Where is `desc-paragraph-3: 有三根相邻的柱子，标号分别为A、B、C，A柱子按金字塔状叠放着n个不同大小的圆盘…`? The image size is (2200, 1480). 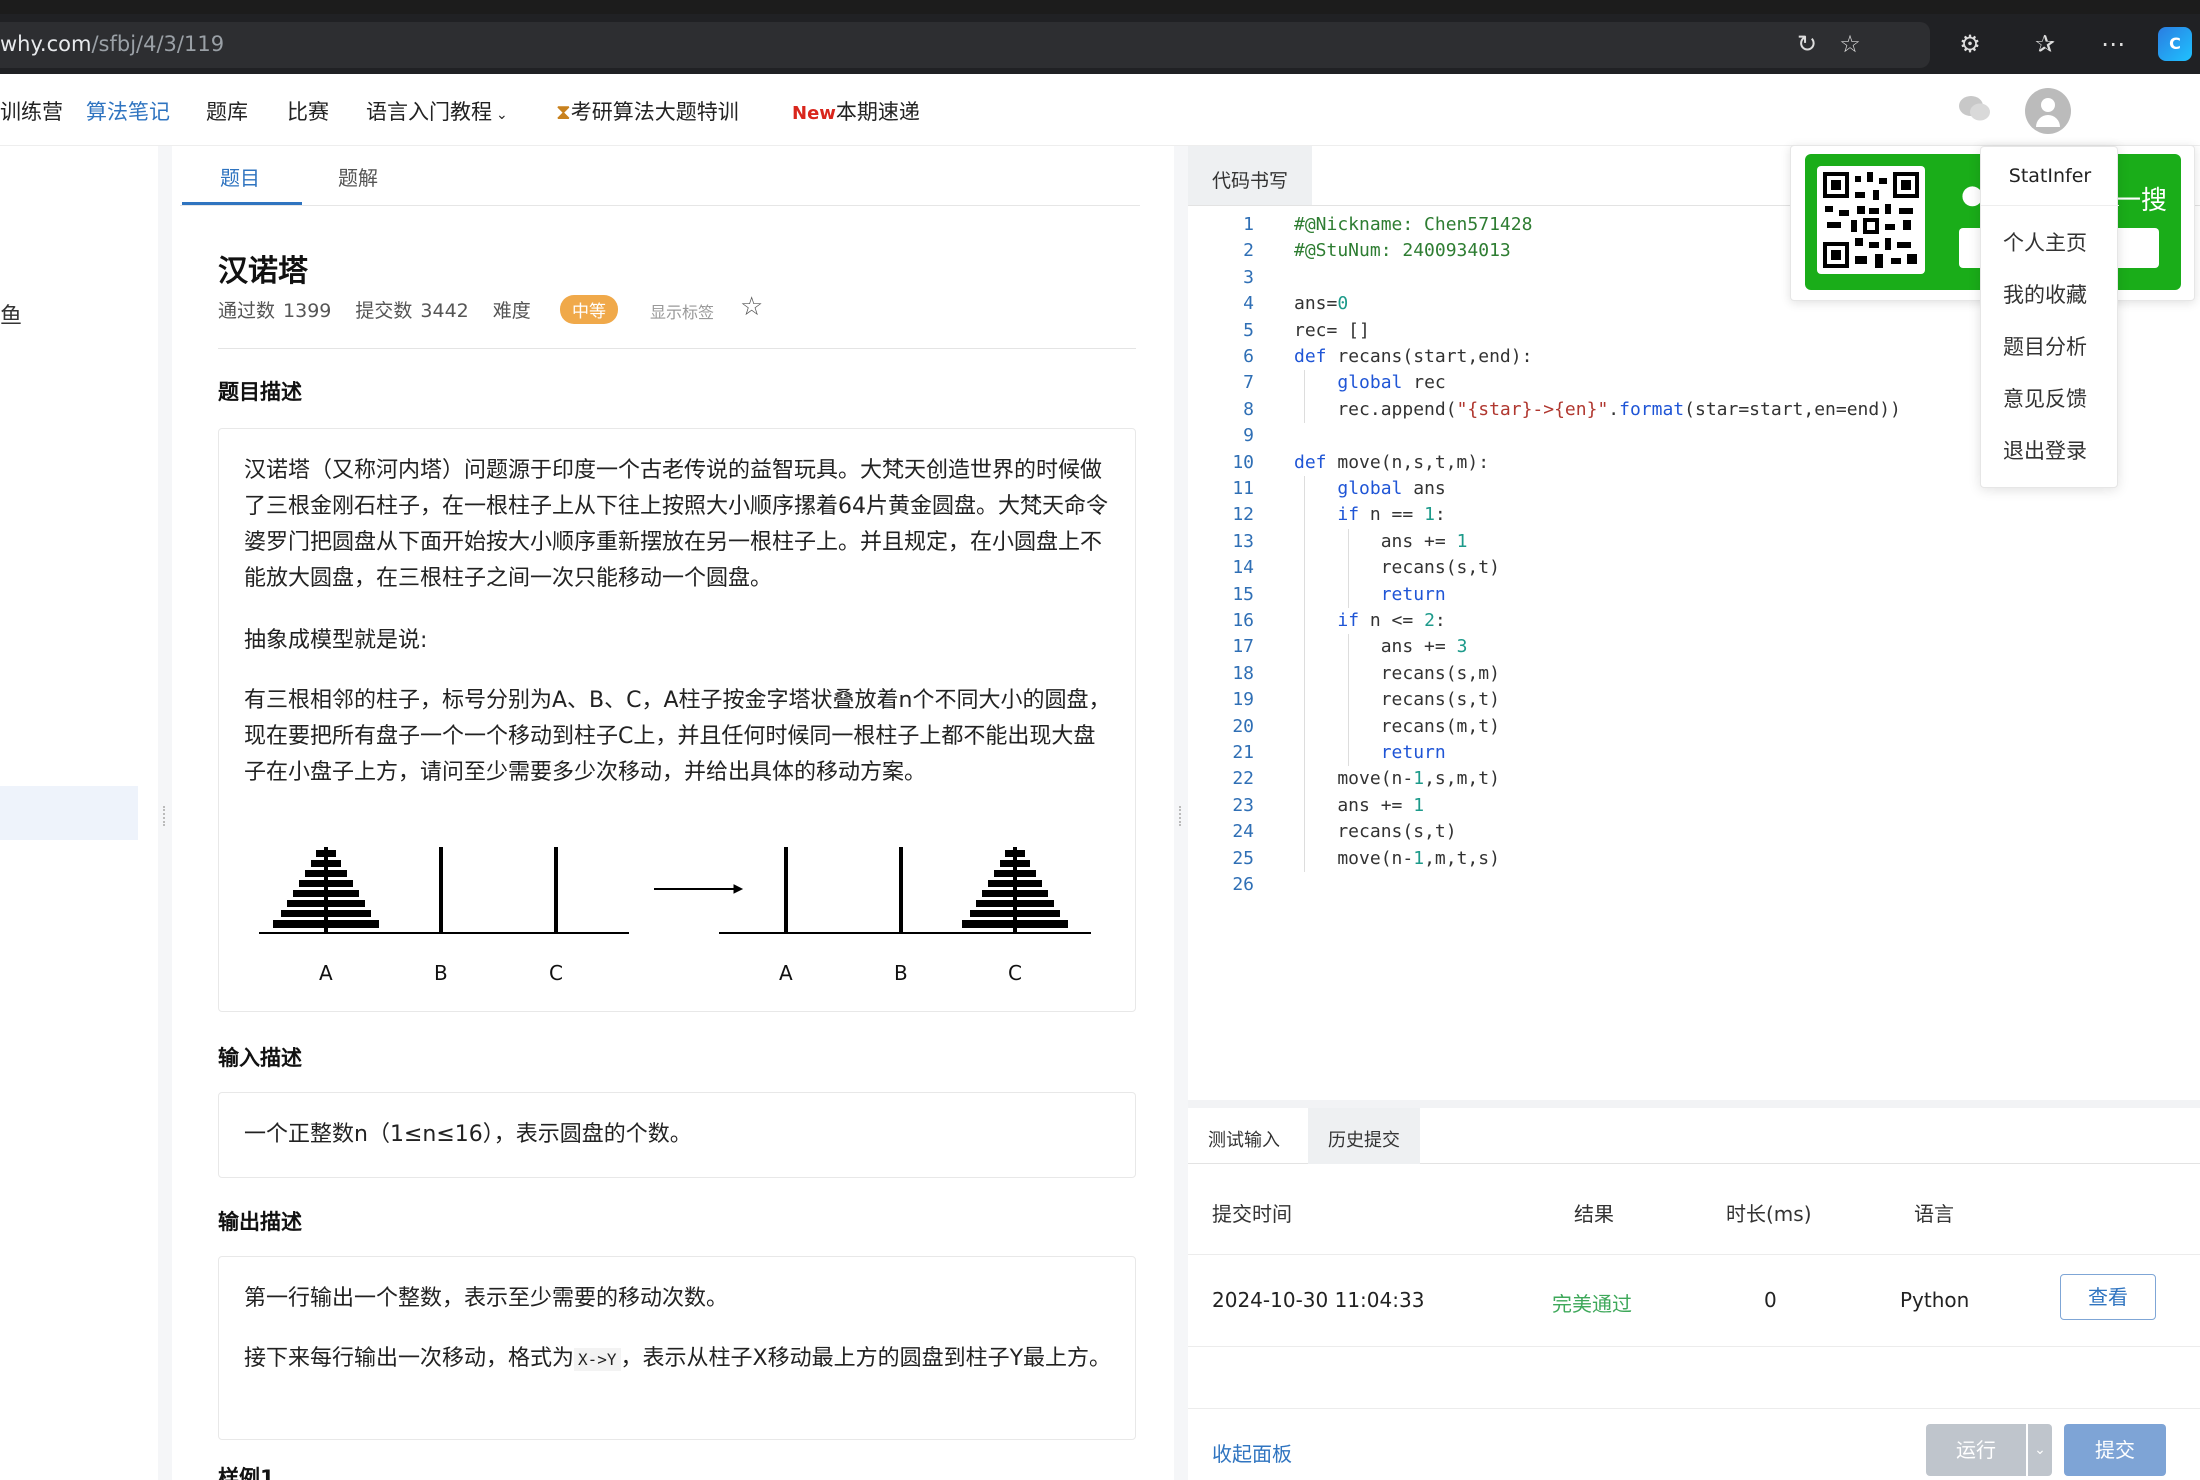 desc-paragraph-3: 有三根相邻的柱子，标号分别为A、B、C，A柱子按金字塔状叠放着n个不同大小的圆盘… is located at coordinates (677, 736).